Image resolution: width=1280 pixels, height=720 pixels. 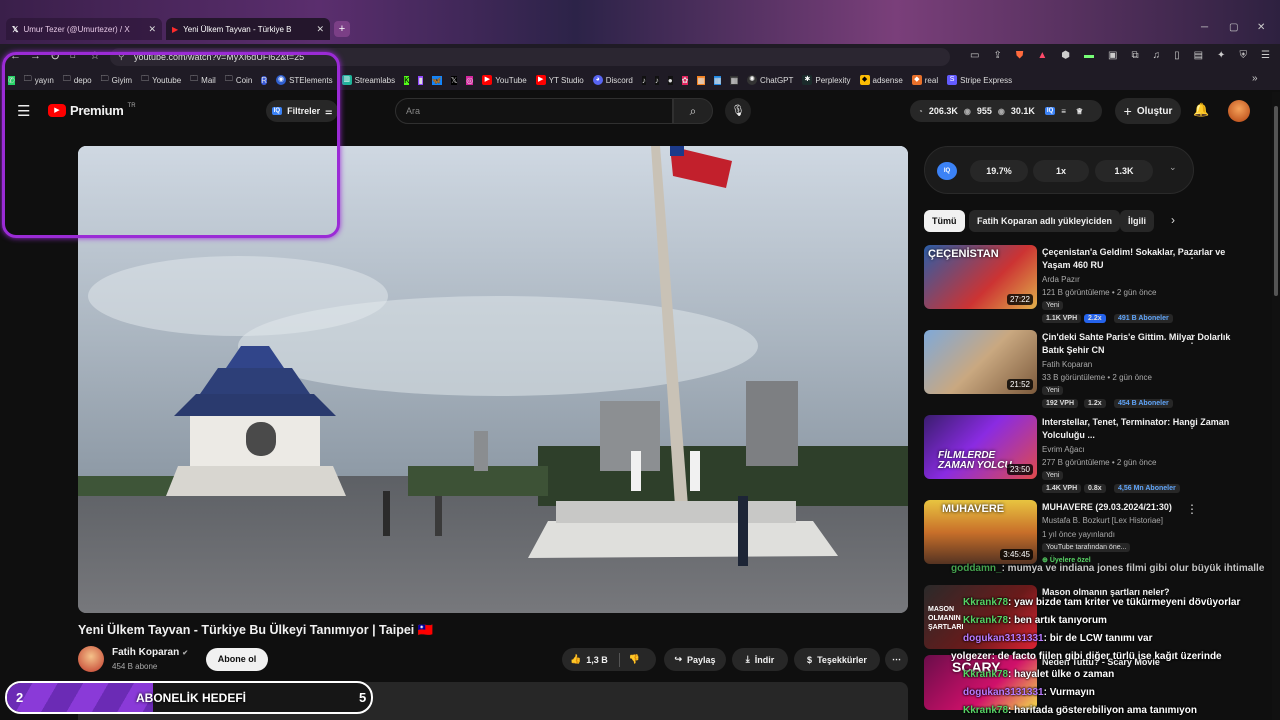 I want to click on create-button: + Oluştur, so click(x=1148, y=111).